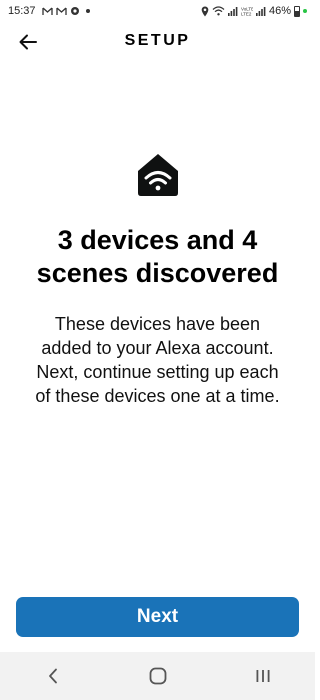  What do you see at coordinates (157, 617) in the screenshot?
I see `next-button: Next` at bounding box center [157, 617].